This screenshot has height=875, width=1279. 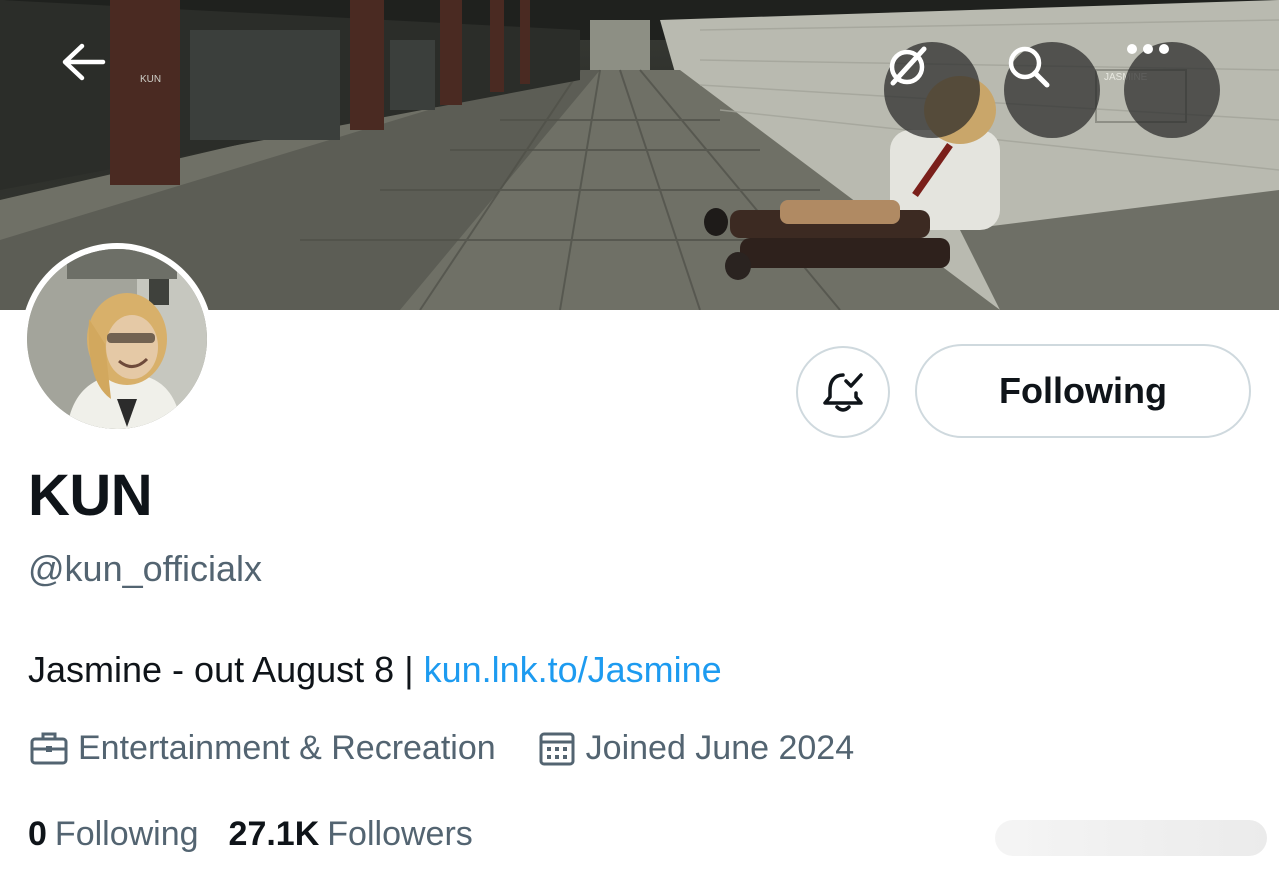 I want to click on bio-text: Jasmine - out August 8 |, so click(x=226, y=669).